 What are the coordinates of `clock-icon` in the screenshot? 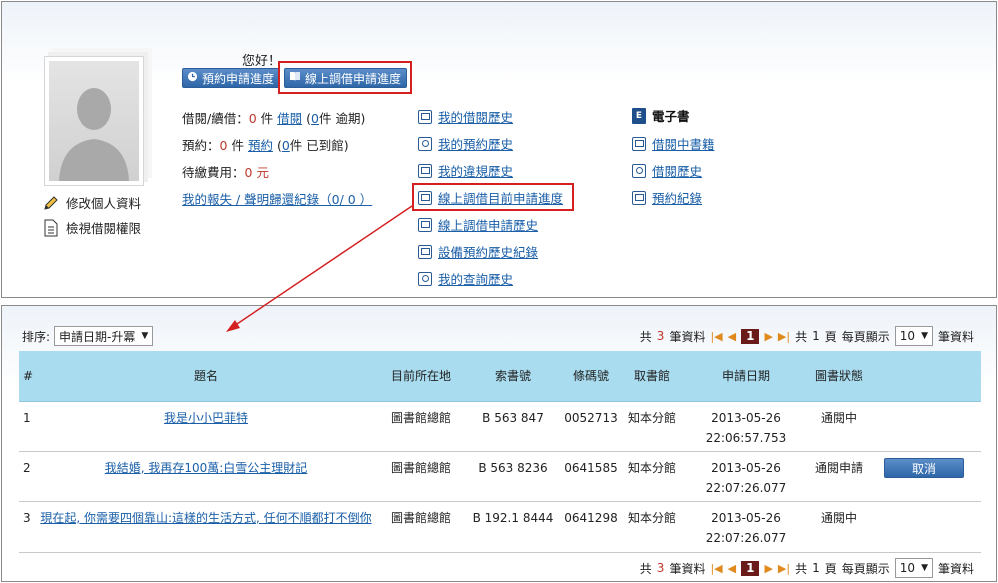 It's located at (192, 78).